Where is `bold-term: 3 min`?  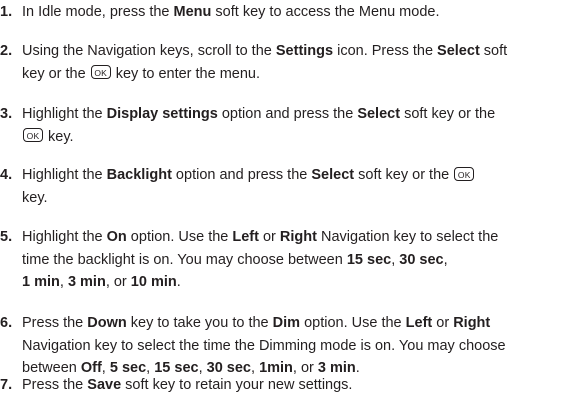
bold-term: 3 min is located at coordinates (86, 282).